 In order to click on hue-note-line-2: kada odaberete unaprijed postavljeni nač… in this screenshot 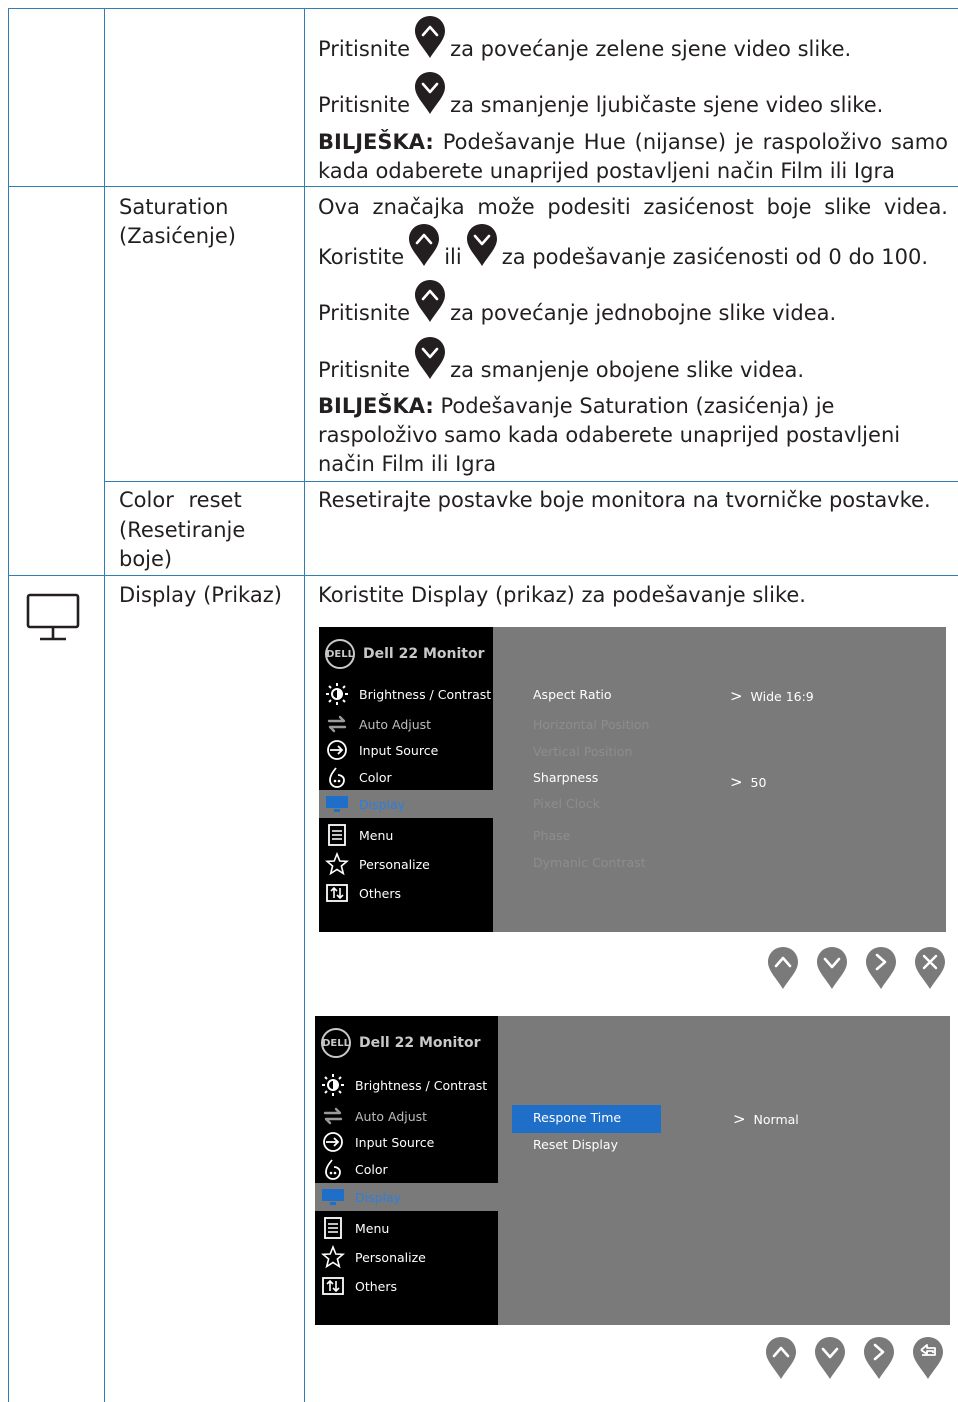, I will do `click(606, 171)`.